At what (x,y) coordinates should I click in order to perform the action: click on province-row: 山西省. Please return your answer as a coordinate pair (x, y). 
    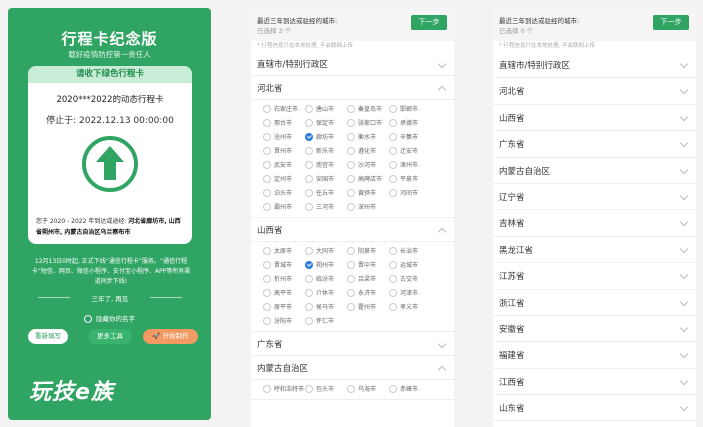
    Looking at the image, I should click on (594, 118).